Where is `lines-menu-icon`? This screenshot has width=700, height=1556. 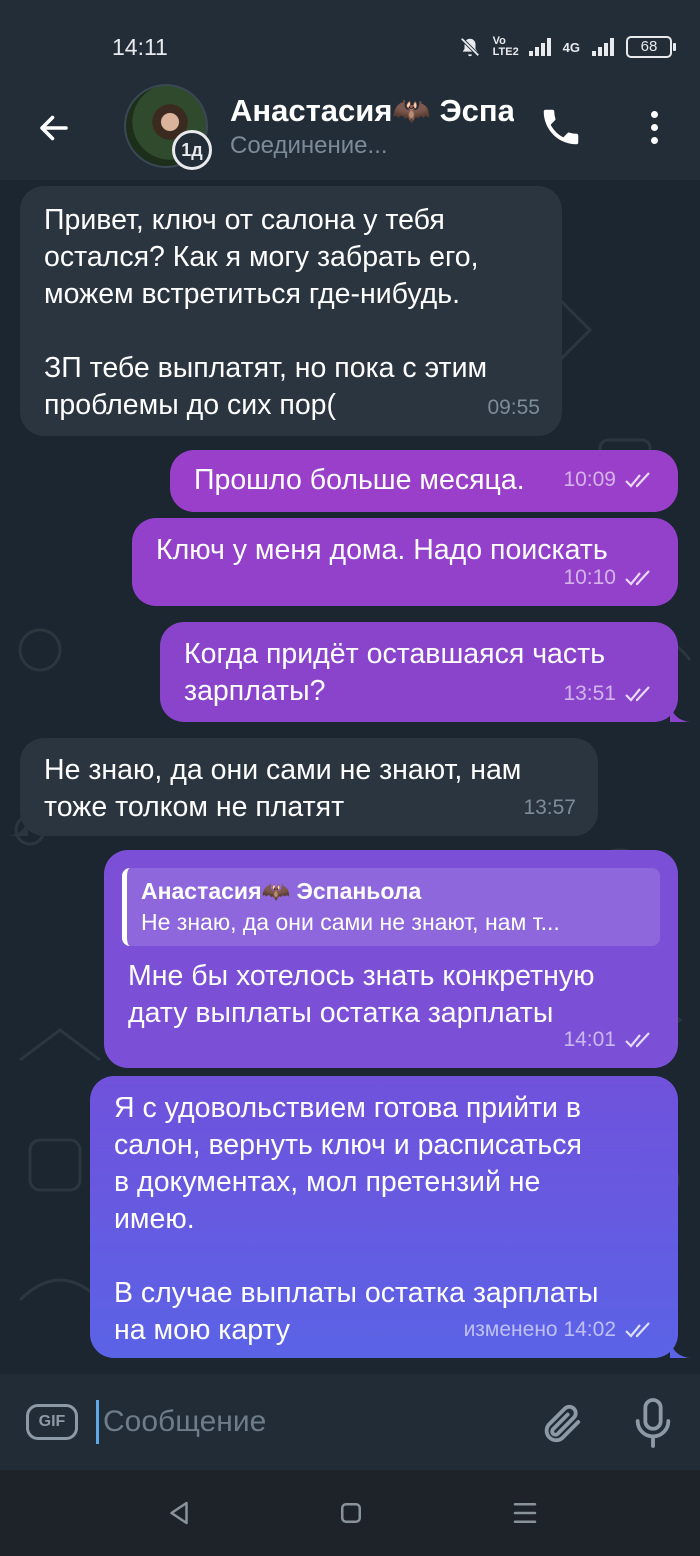 lines-menu-icon is located at coordinates (525, 1513).